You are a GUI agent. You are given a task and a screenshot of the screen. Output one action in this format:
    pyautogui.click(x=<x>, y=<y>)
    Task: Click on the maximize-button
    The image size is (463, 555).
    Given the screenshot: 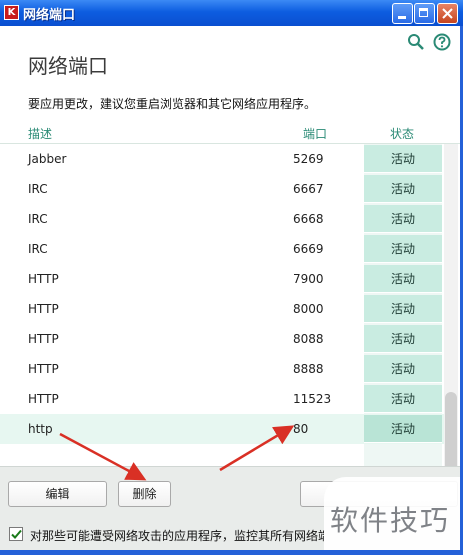 What is the action you would take?
    pyautogui.click(x=424, y=13)
    